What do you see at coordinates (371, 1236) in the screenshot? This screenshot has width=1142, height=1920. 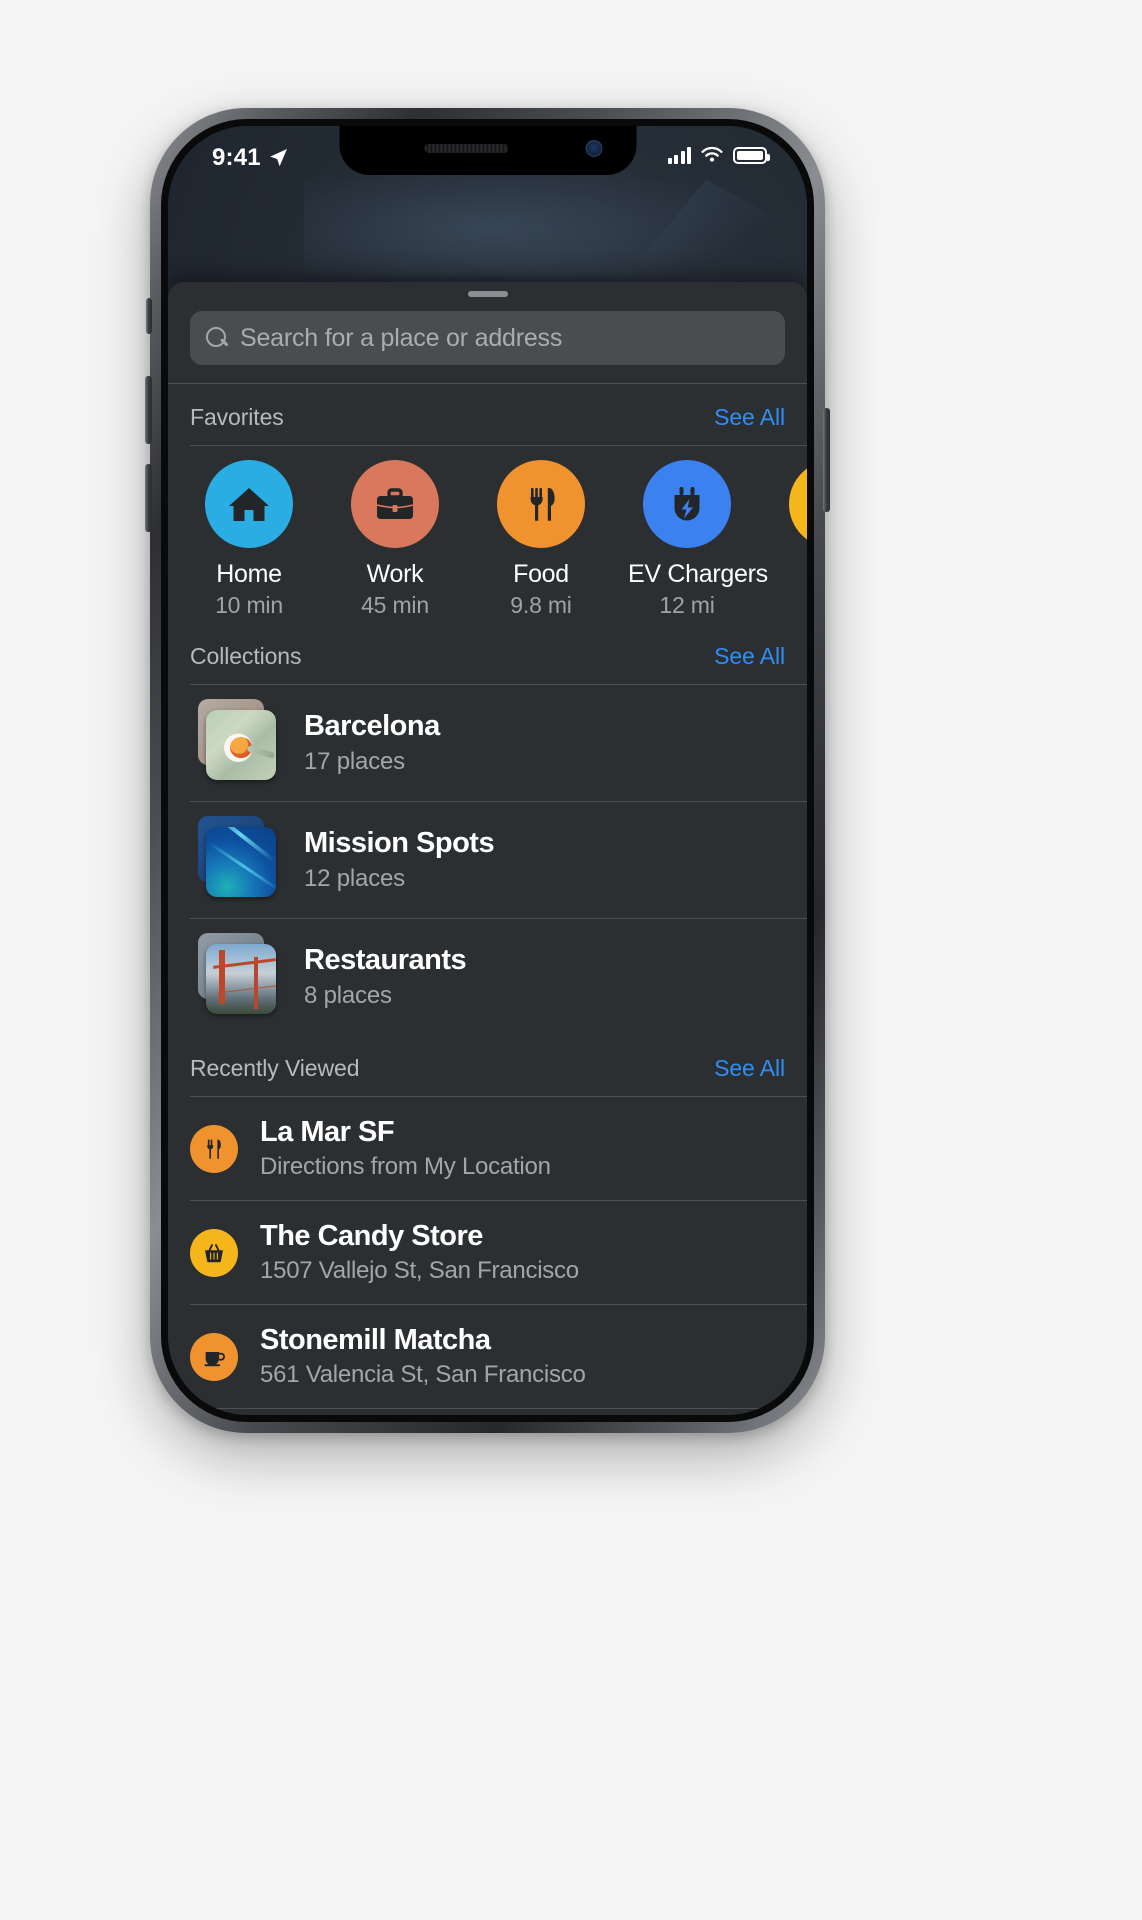 I see `recent-title: The Candy Store` at bounding box center [371, 1236].